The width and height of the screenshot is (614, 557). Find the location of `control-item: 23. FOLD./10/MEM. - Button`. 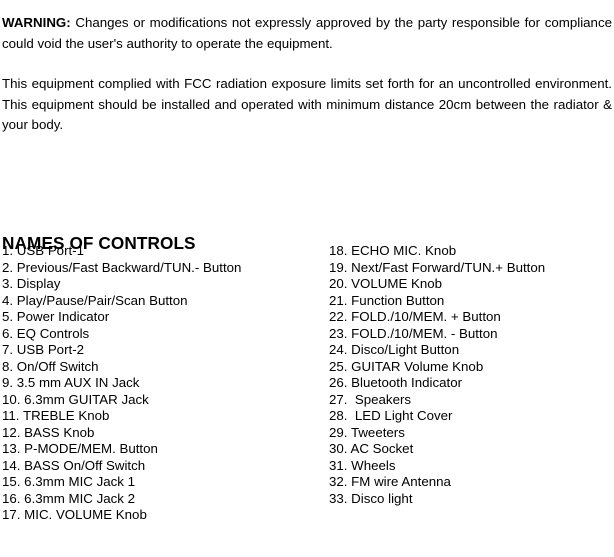

control-item: 23. FOLD./10/MEM. - Button is located at coordinates (413, 333).